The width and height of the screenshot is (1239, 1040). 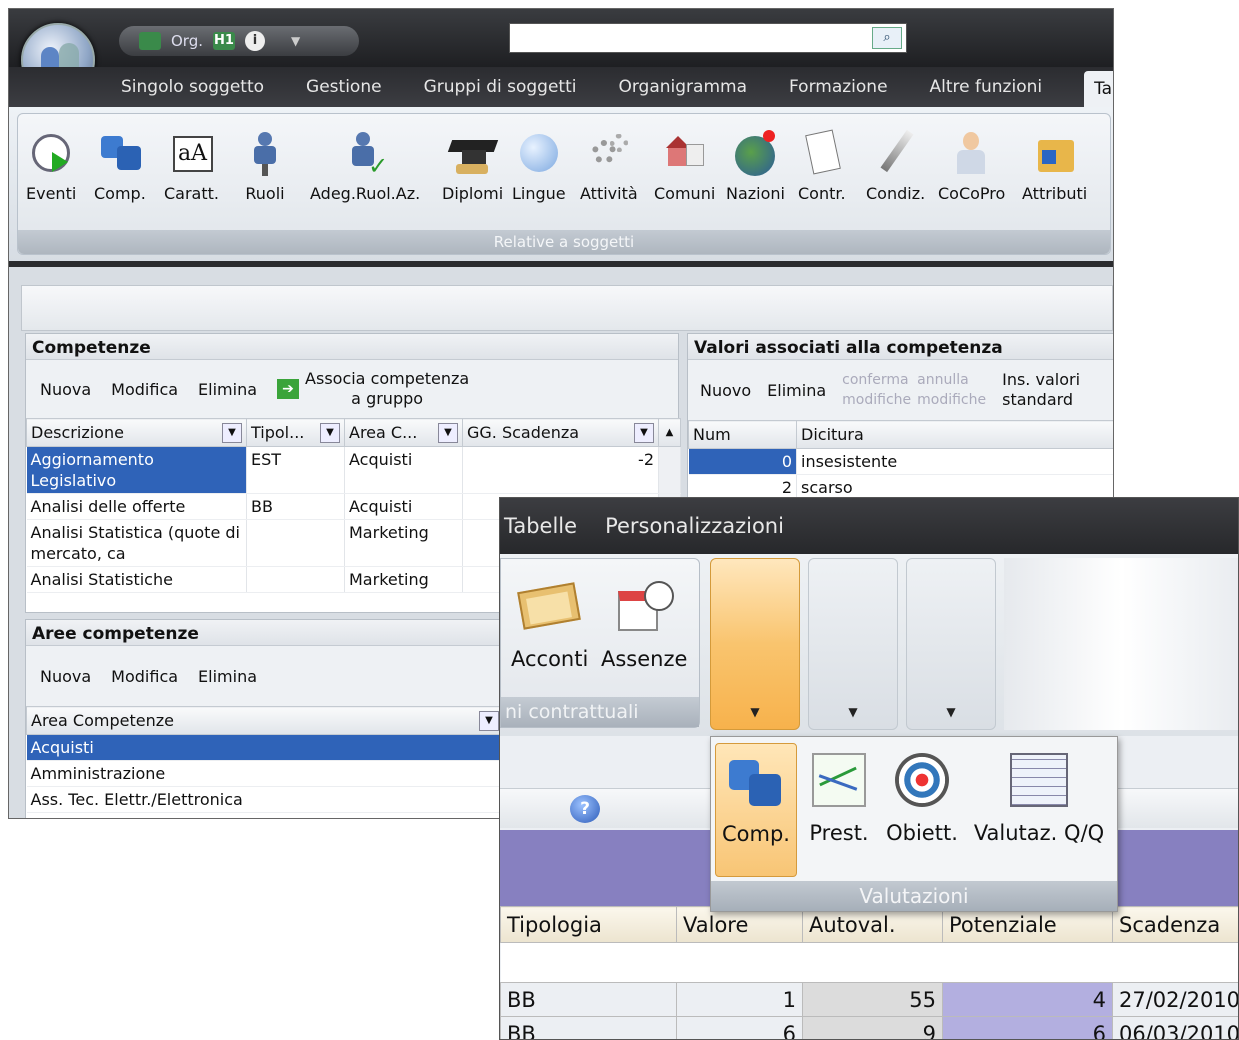 I want to click on ruoli-button: Ruoli, so click(x=265, y=164).